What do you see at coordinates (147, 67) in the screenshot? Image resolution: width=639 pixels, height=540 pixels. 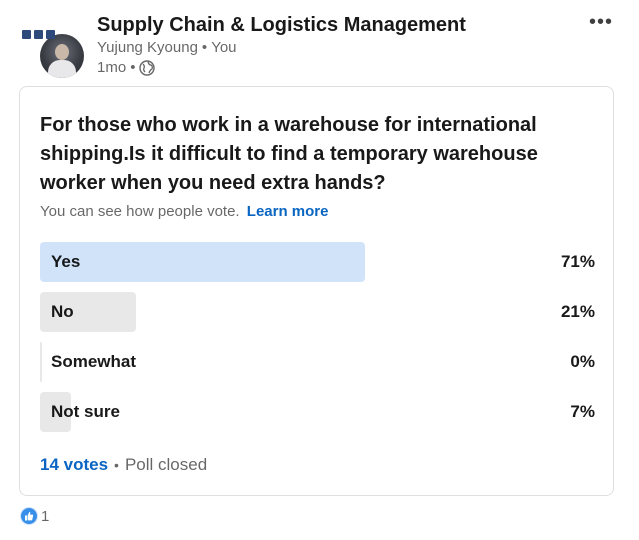 I see `globe-icon` at bounding box center [147, 67].